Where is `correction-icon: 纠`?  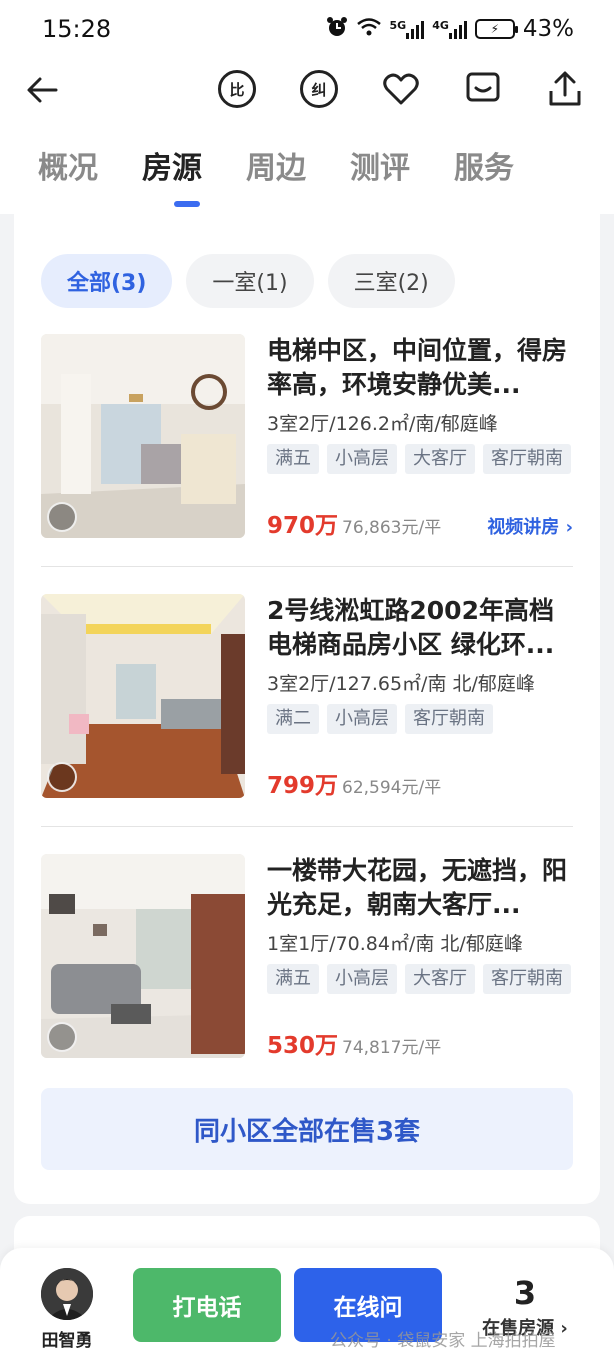 correction-icon: 纠 is located at coordinates (319, 89).